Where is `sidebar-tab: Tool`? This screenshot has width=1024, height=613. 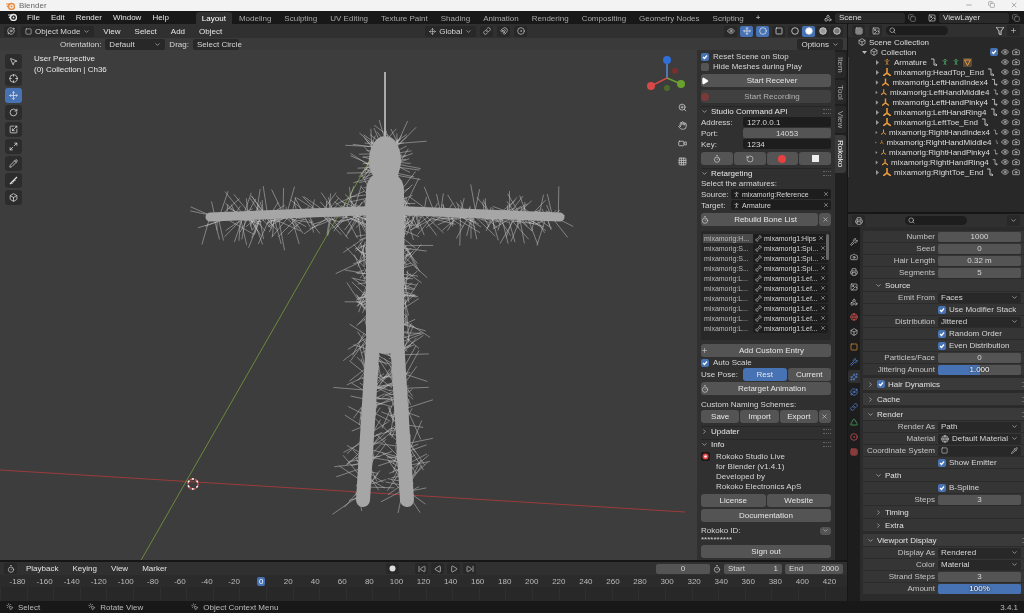 sidebar-tab: Tool is located at coordinates (840, 92).